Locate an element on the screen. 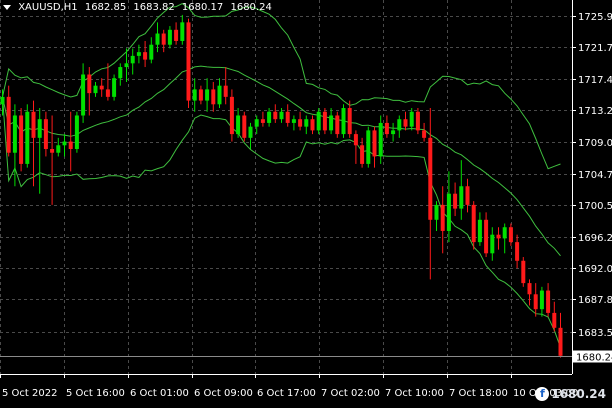 The width and height of the screenshot is (612, 408). y-tick-label: 1704.70 is located at coordinates (595, 175).